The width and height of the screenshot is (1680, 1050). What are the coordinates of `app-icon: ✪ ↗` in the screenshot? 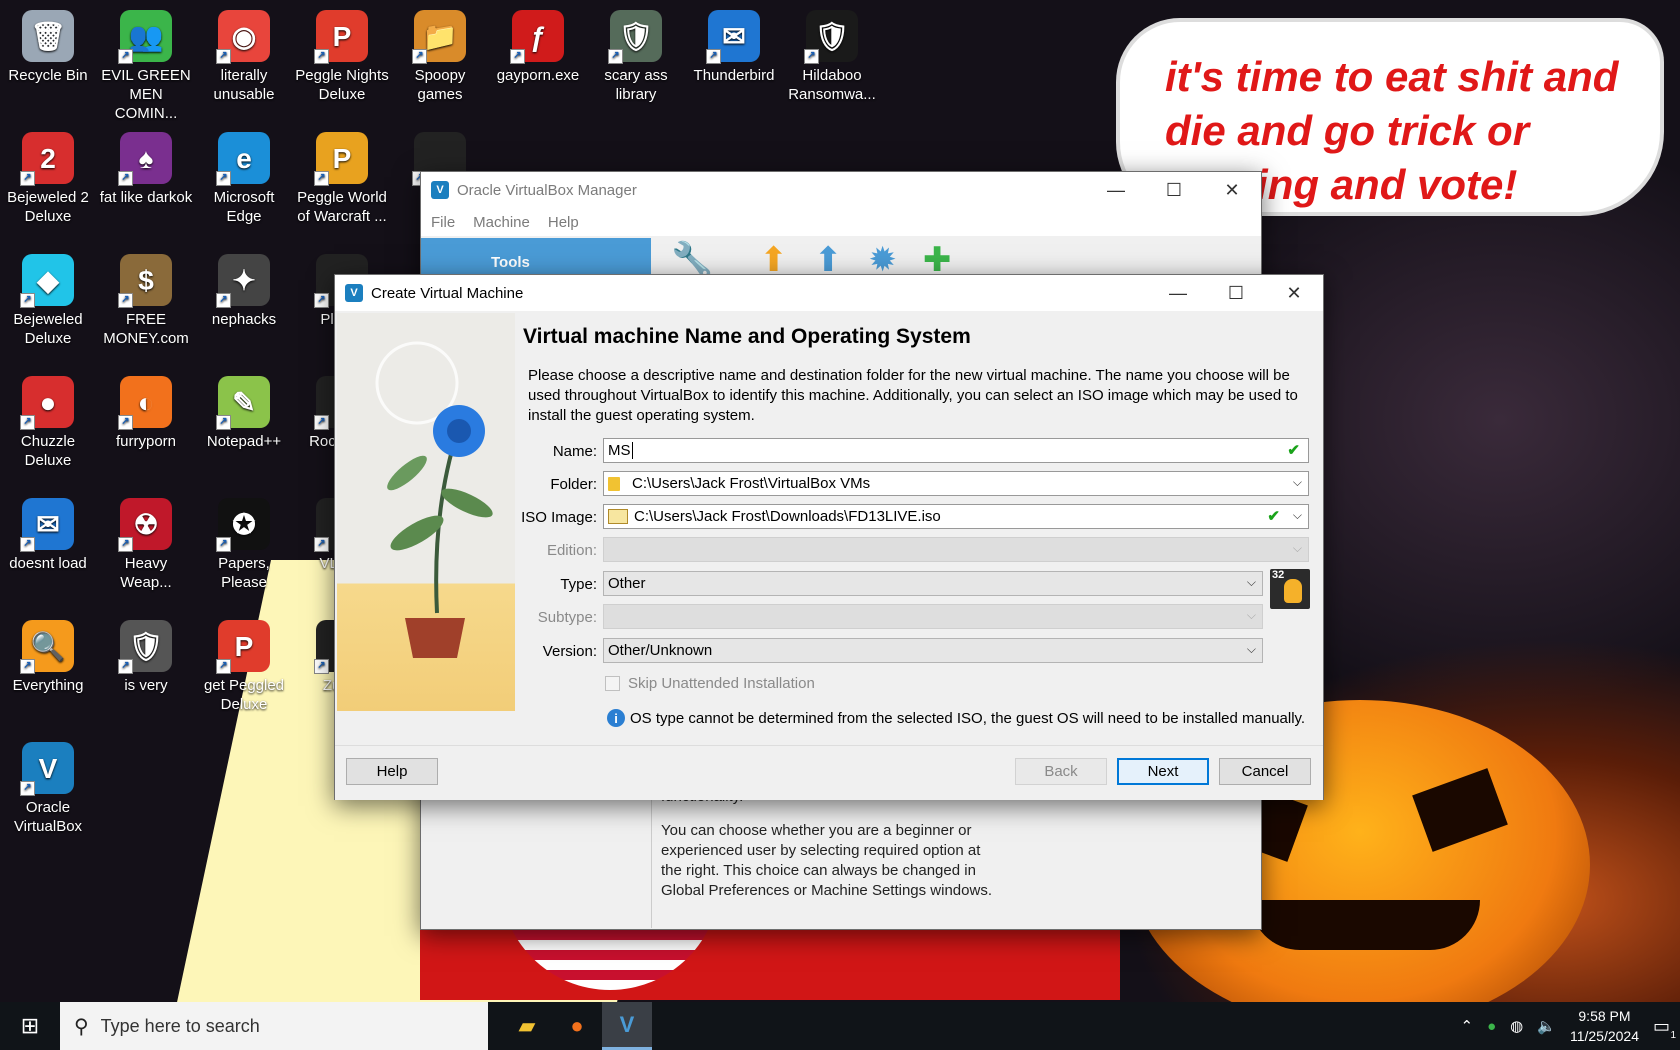 It's located at (243, 525).